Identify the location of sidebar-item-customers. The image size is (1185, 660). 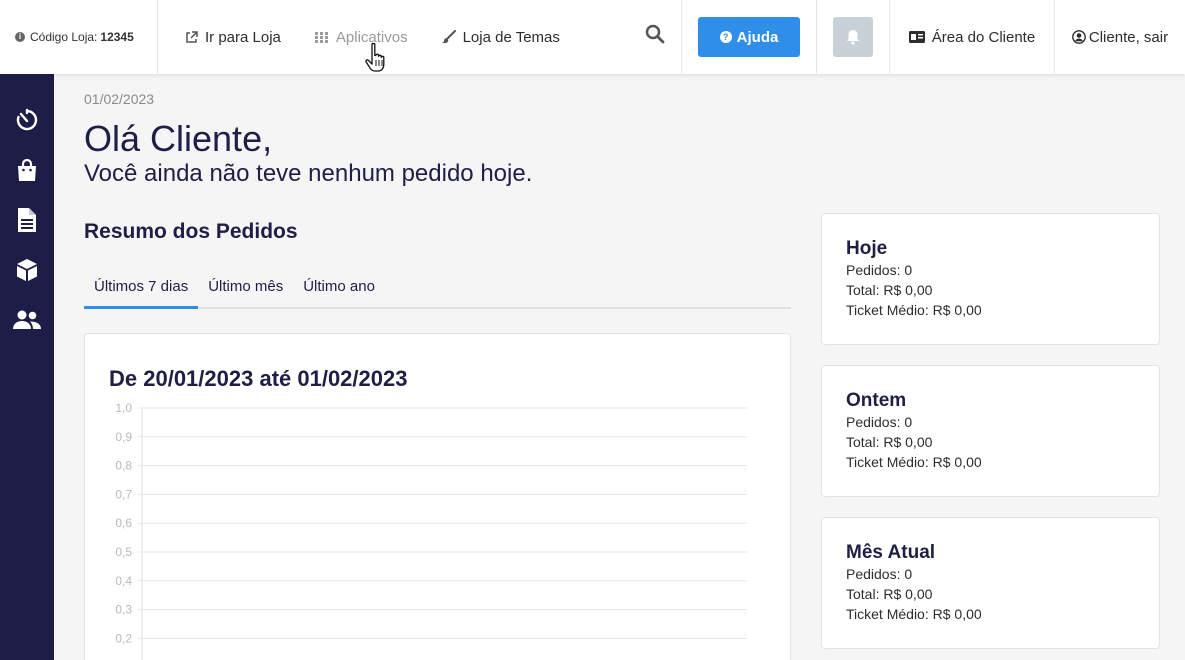
(27, 320).